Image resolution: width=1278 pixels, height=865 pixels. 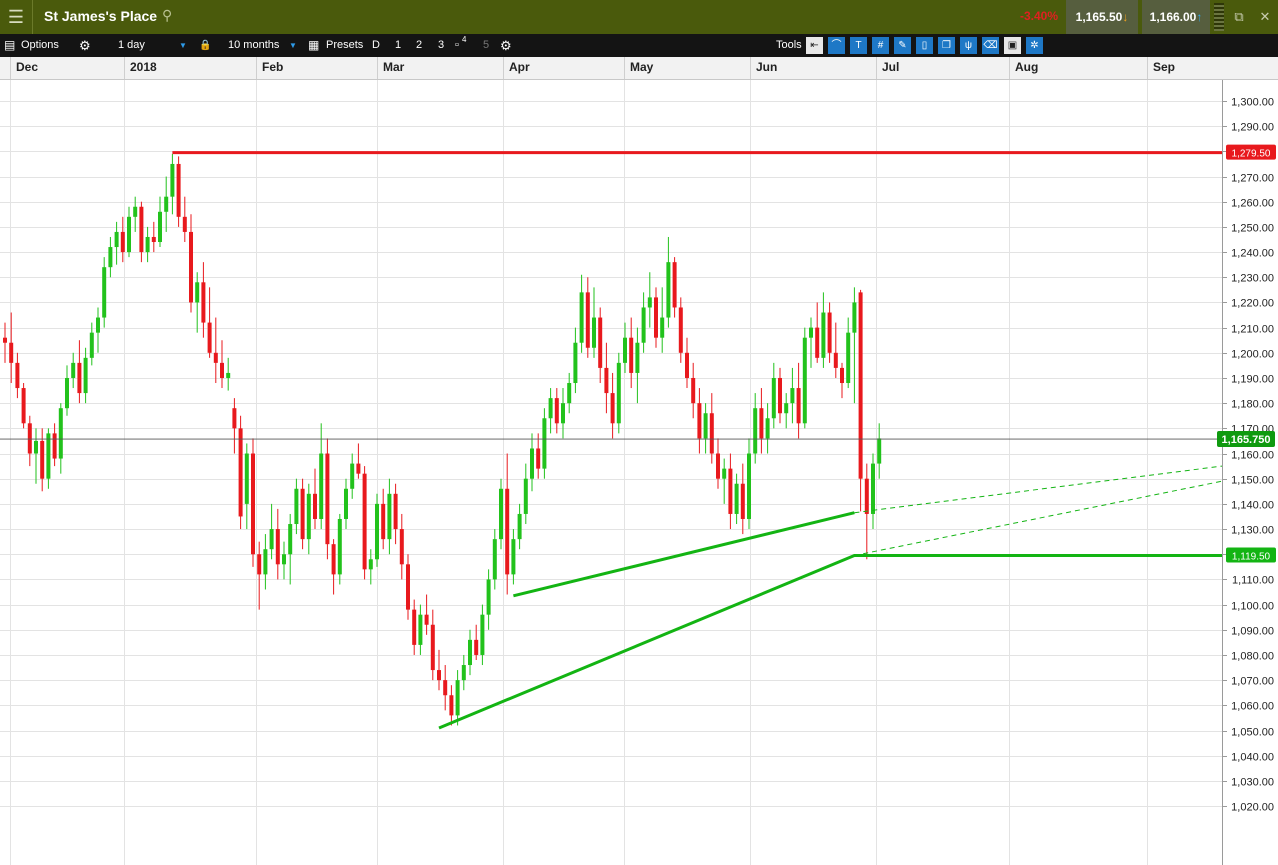 What do you see at coordinates (457, 45) in the screenshot?
I see `save-preset-icon: ▫` at bounding box center [457, 45].